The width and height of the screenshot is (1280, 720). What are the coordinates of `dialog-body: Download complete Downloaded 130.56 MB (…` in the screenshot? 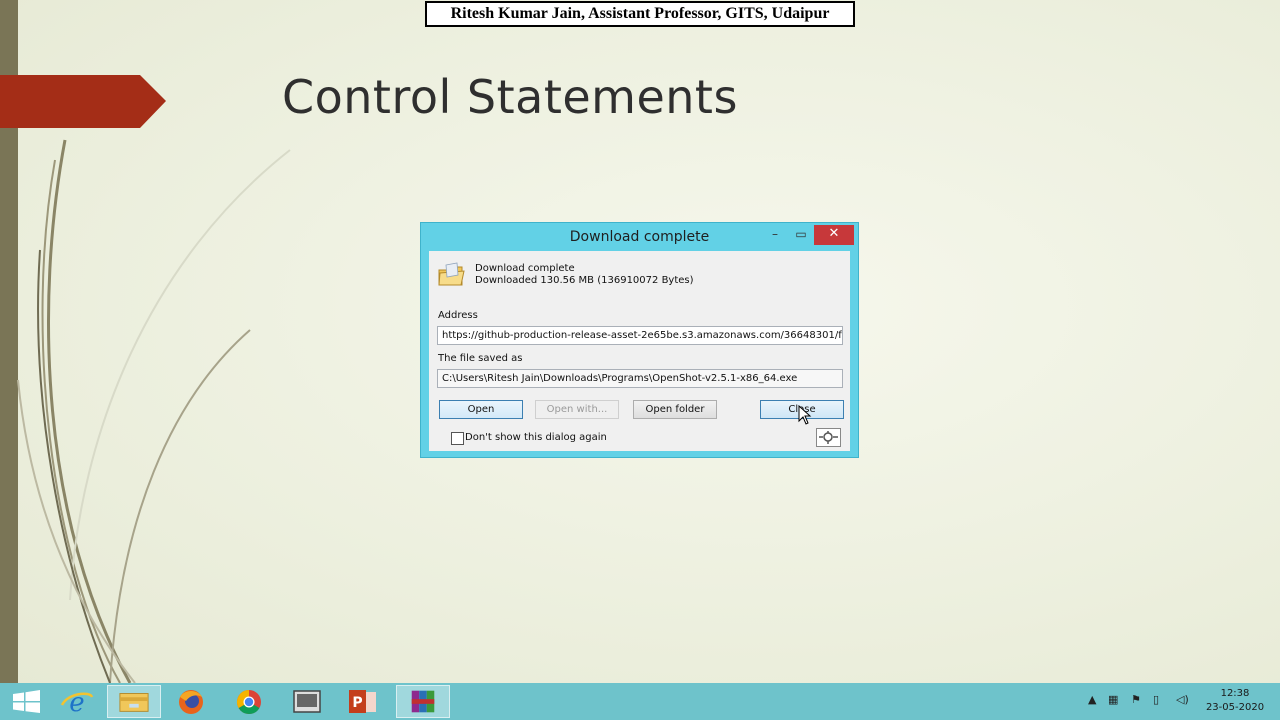 It's located at (639, 351).